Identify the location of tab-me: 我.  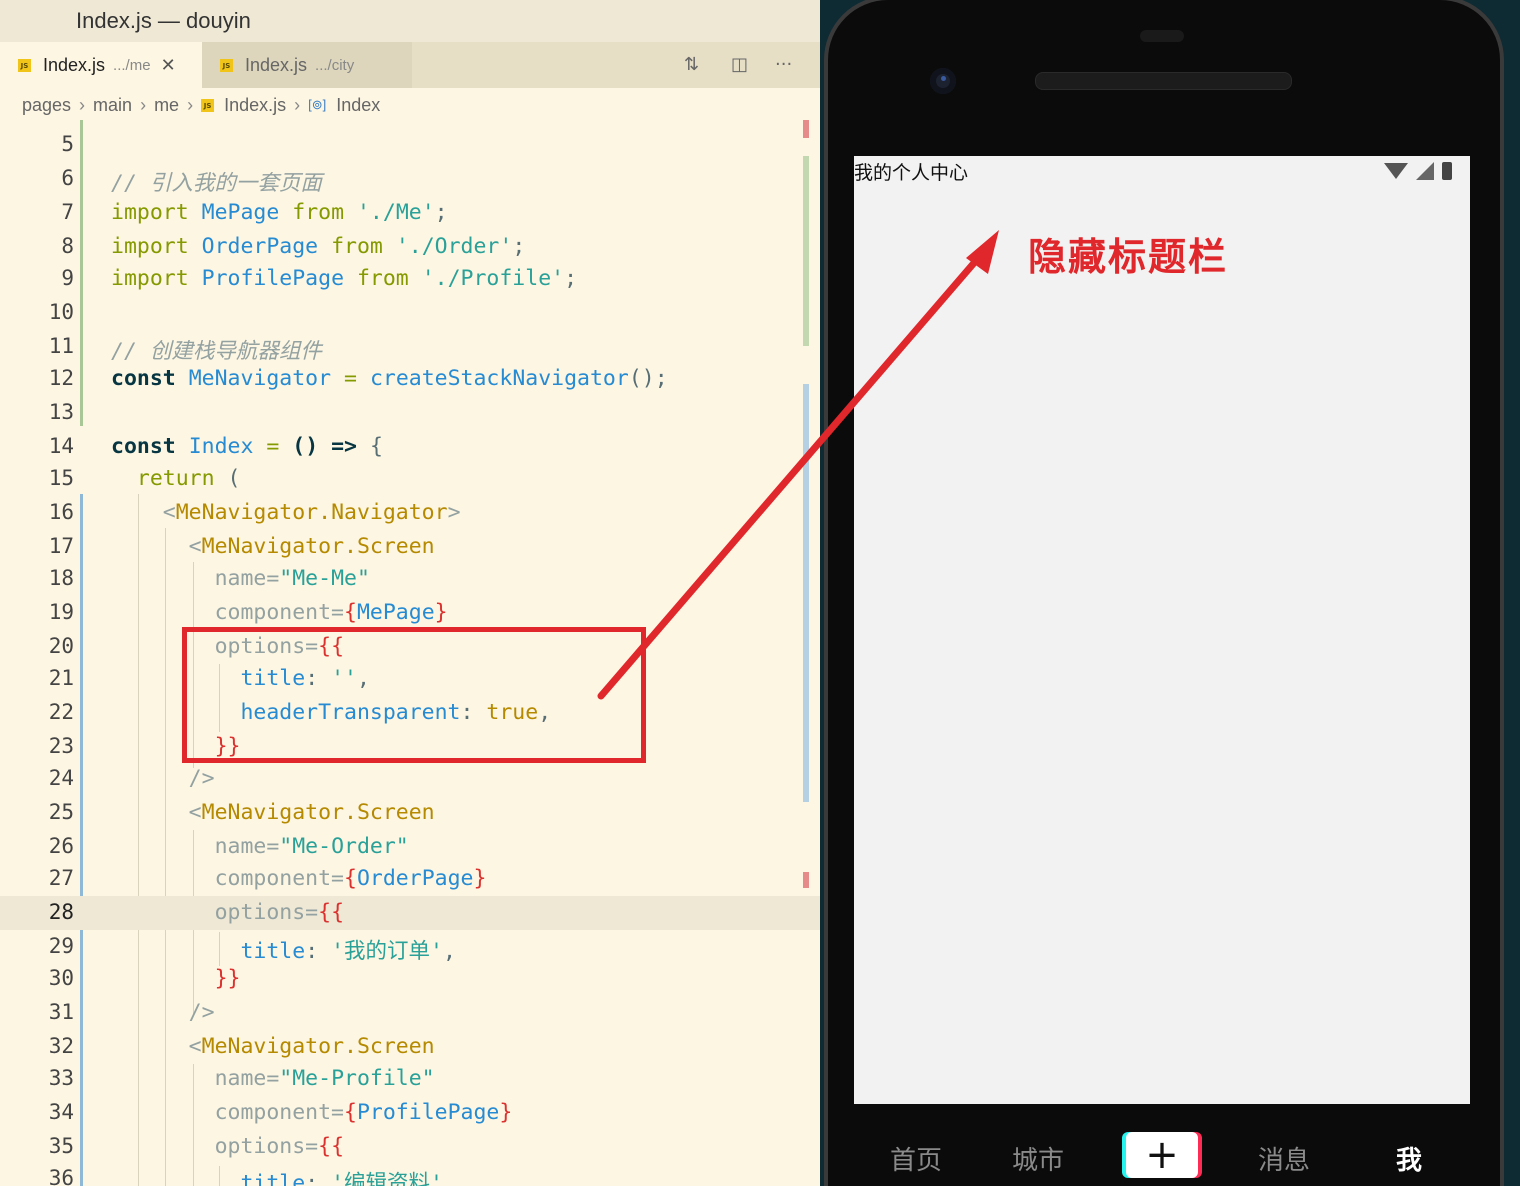
(1409, 1158).